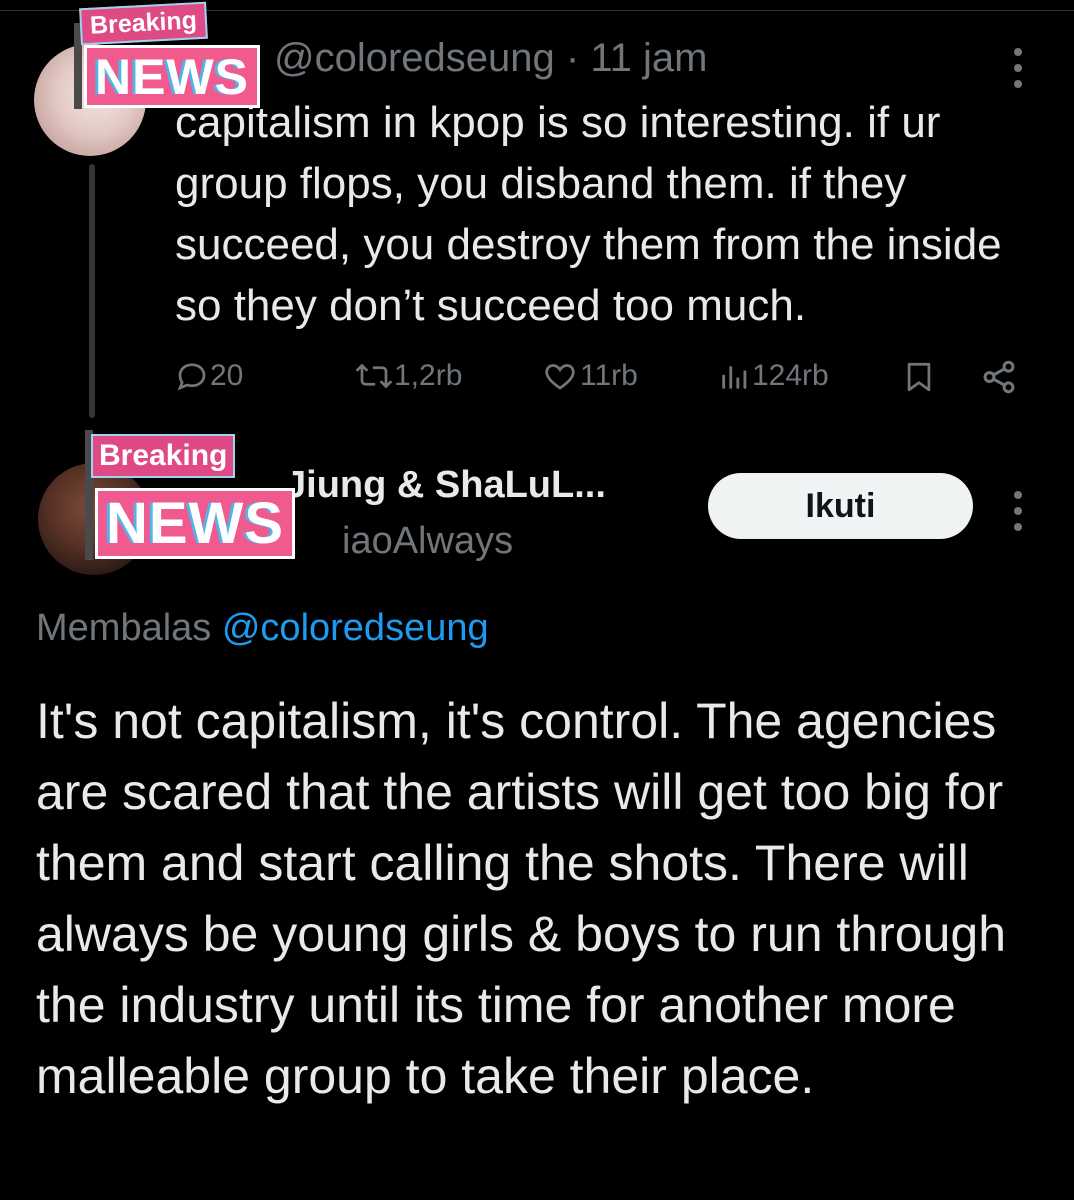 The image size is (1074, 1200). I want to click on tweet-actions: 20 1,2rb 11rb 124rb, so click(599, 380).